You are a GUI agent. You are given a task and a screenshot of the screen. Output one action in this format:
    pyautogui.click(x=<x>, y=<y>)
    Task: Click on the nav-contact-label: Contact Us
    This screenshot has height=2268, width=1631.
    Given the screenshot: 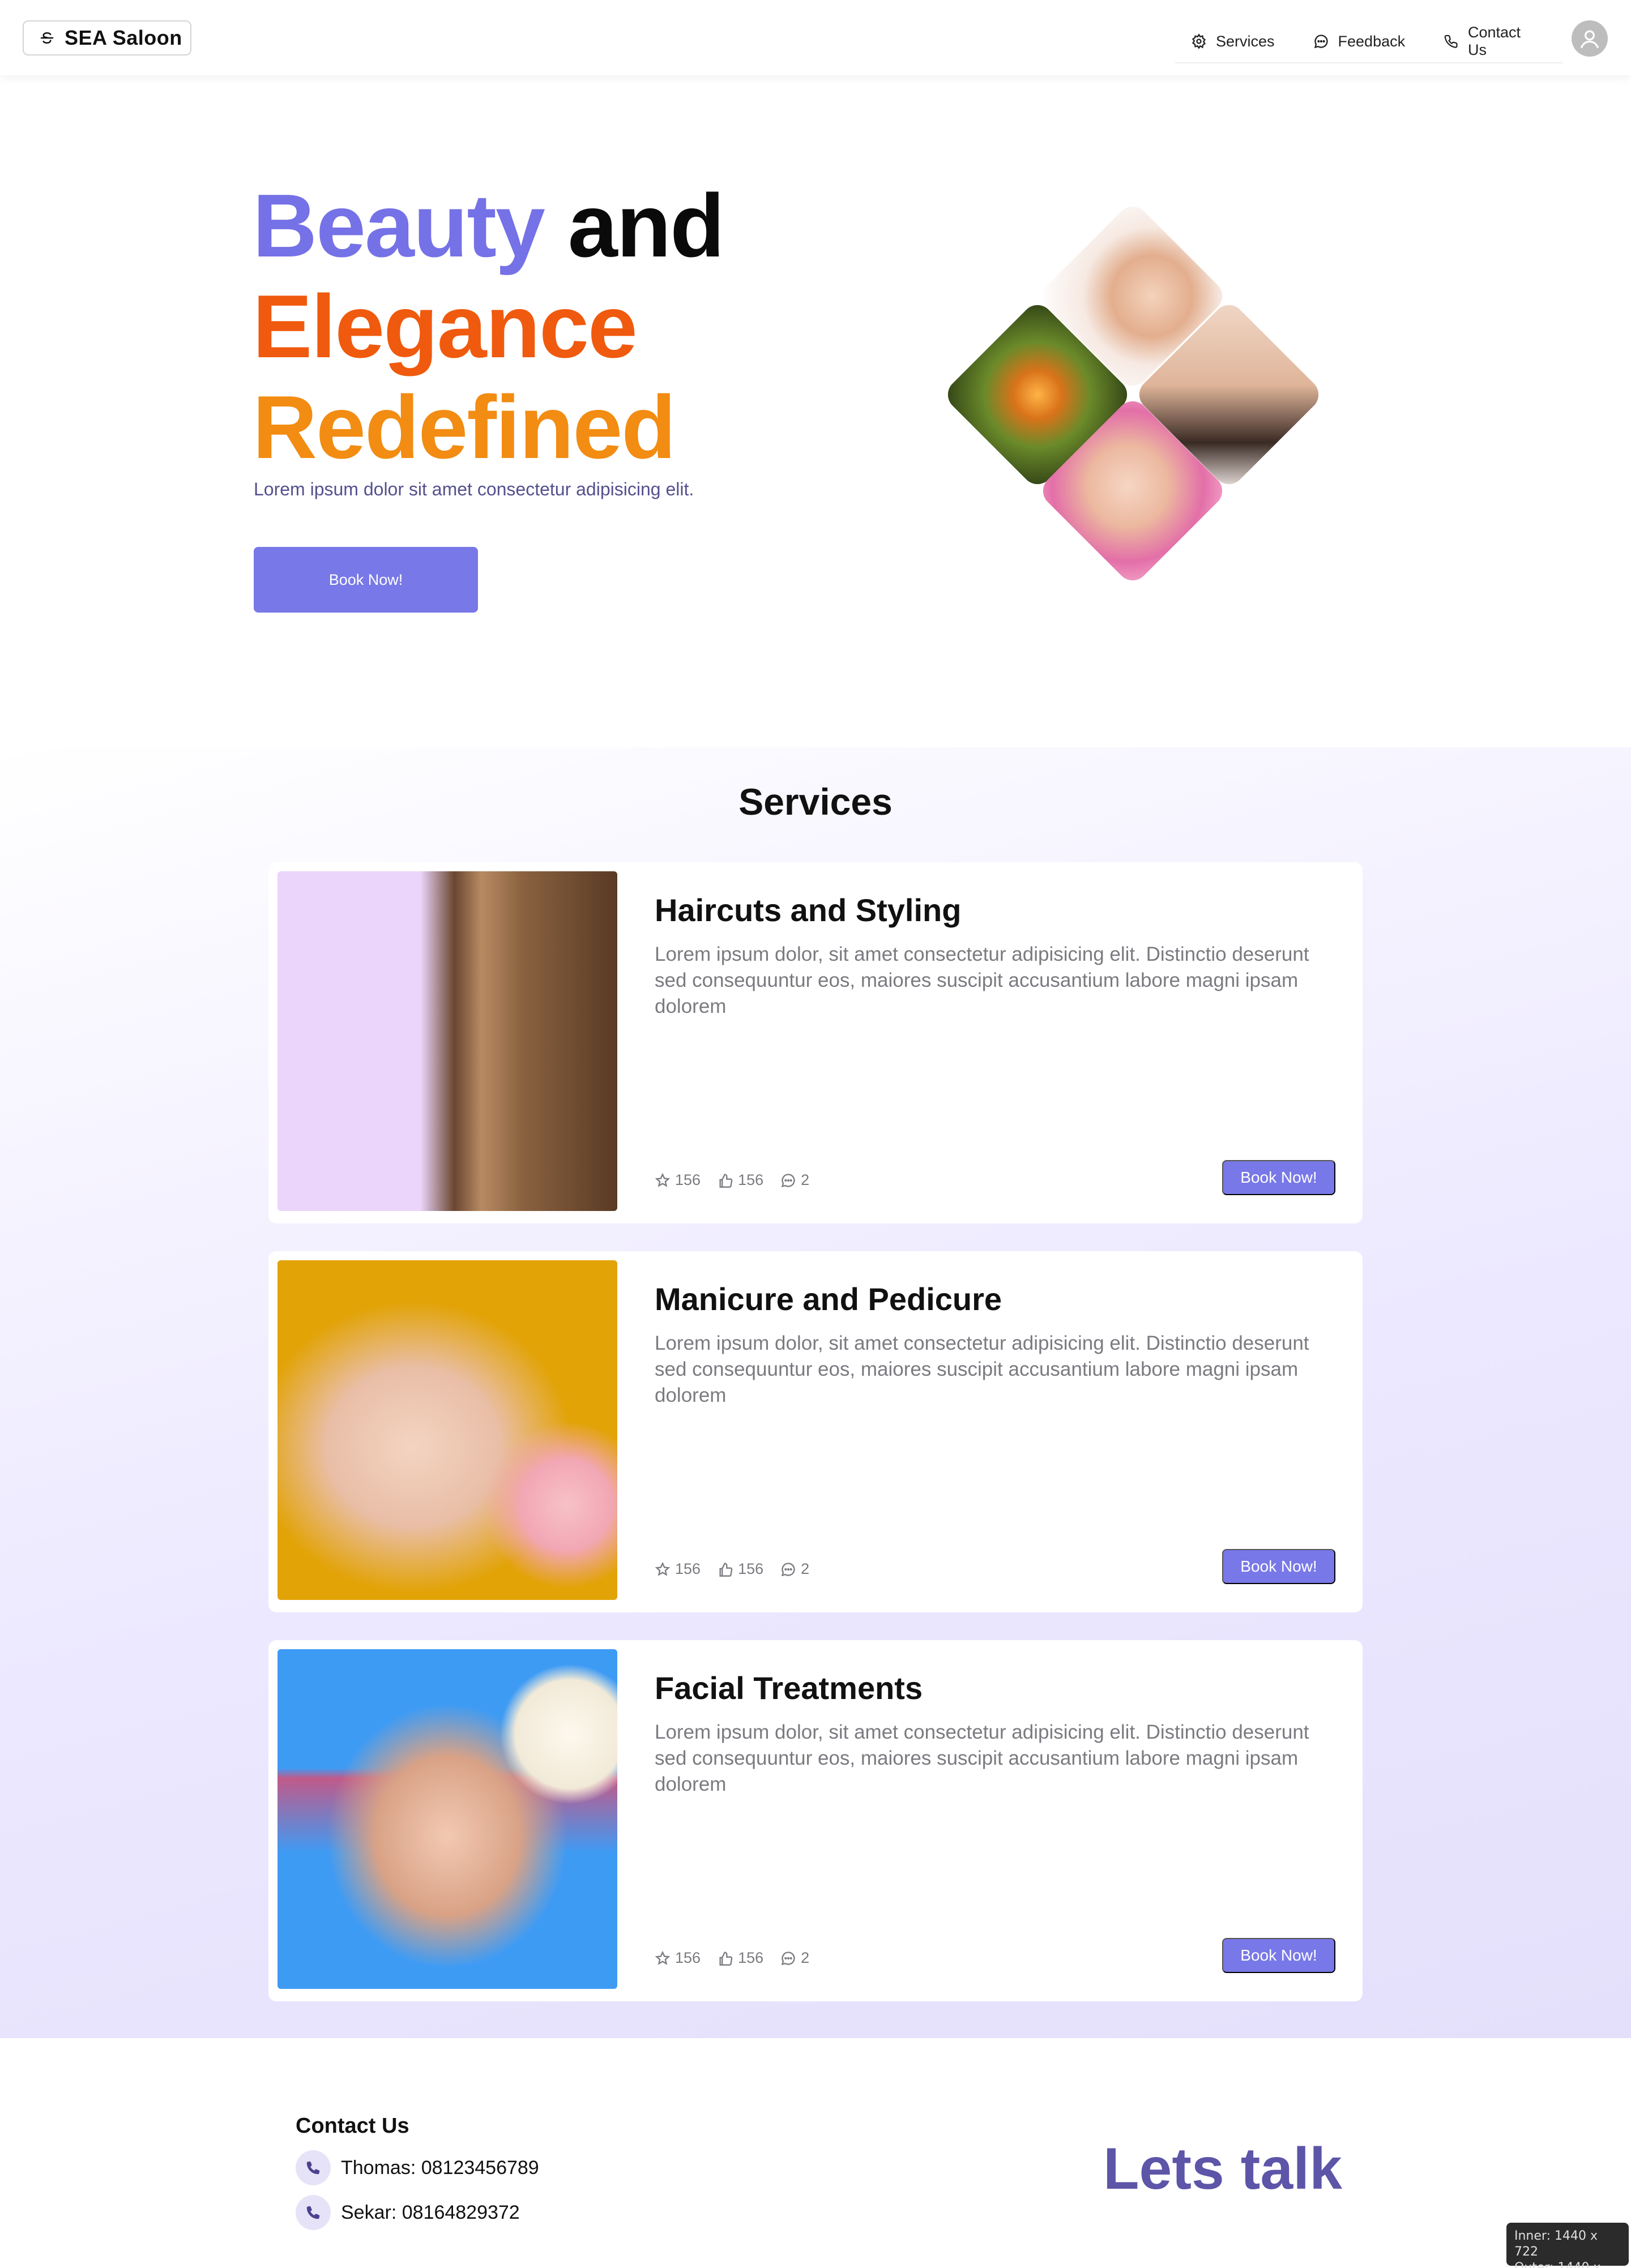 What is the action you would take?
    pyautogui.click(x=1494, y=41)
    